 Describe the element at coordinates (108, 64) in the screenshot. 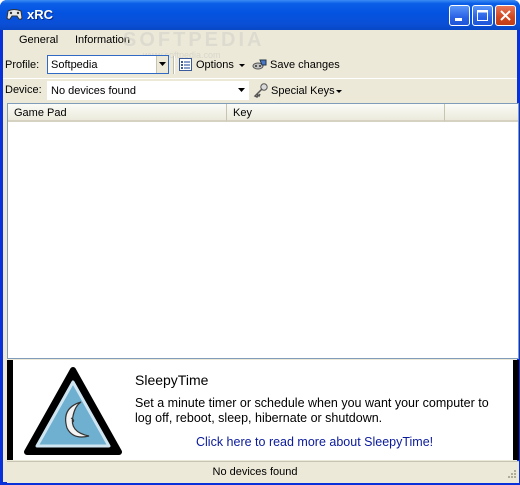

I see `profile-dropdown: Softpedia` at that location.